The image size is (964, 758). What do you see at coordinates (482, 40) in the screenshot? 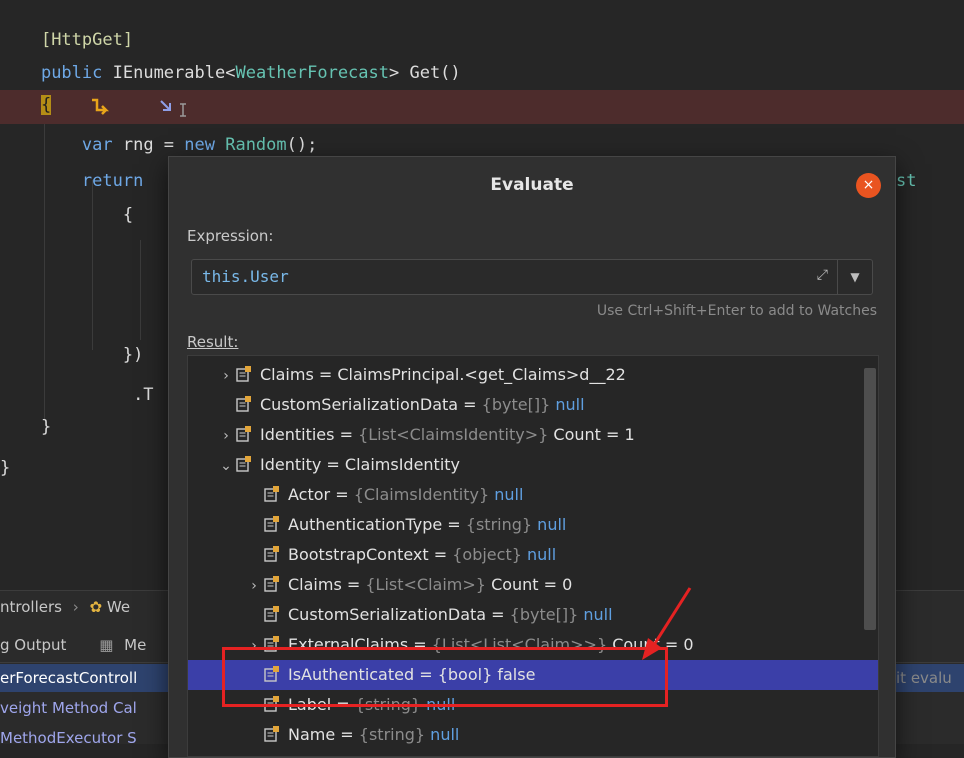
I see `code-line: [HttpGet]` at bounding box center [482, 40].